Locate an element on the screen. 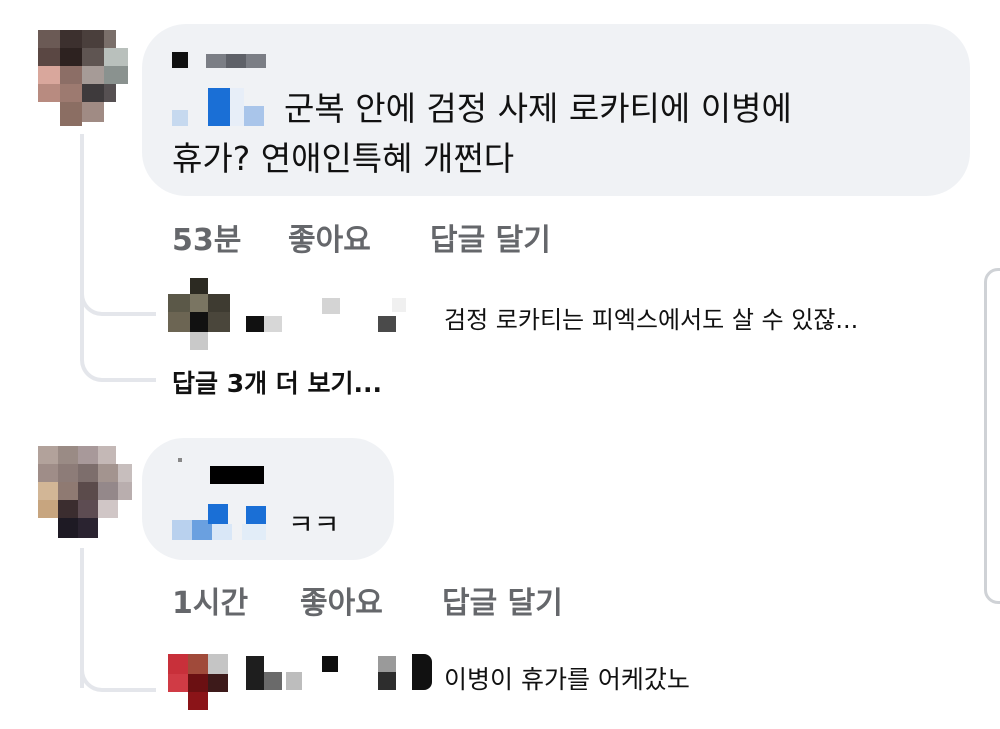  comment-text: 휴가? 연애인특혜 개쩐다 is located at coordinates (343, 158).